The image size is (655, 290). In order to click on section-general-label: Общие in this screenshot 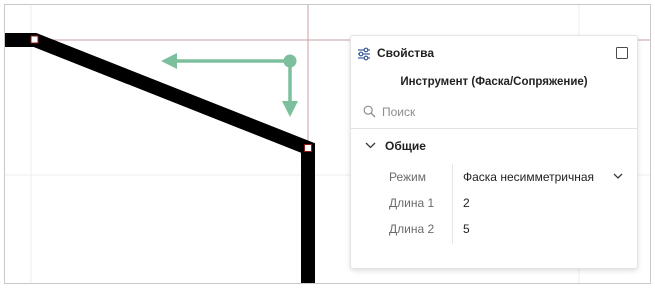, I will do `click(405, 146)`.